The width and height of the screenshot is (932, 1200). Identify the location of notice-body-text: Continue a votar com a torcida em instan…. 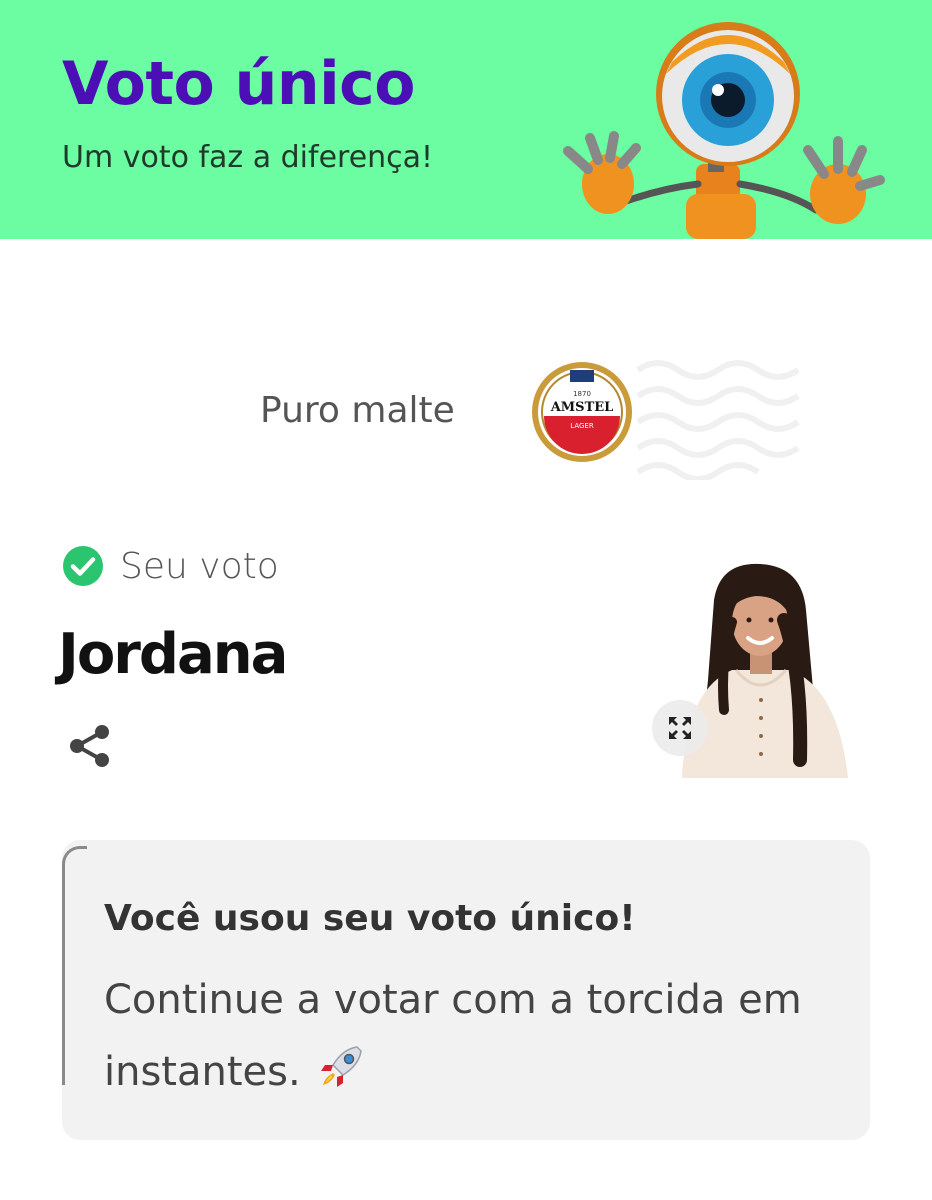
(453, 1036).